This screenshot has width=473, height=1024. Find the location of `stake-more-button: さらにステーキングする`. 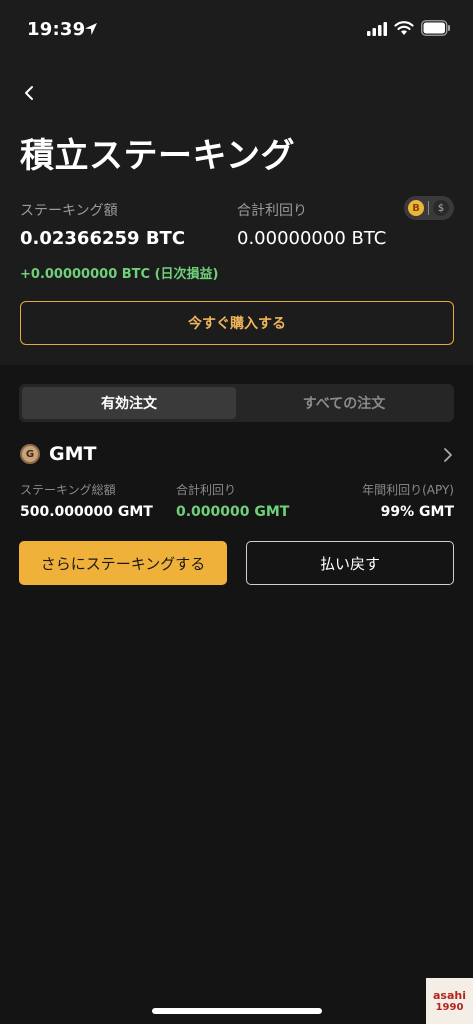

stake-more-button: さらにステーキングする is located at coordinates (123, 563).